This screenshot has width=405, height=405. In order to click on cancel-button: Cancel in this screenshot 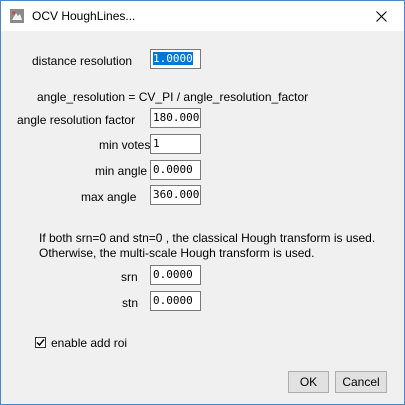, I will do `click(361, 382)`.